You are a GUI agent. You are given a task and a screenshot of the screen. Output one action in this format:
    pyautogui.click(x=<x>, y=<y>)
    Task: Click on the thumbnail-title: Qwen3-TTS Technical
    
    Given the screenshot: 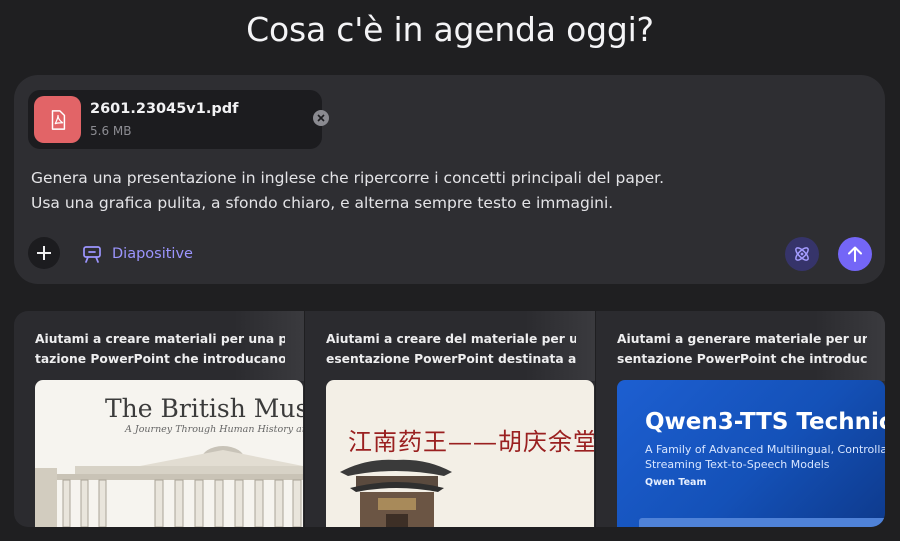 What is the action you would take?
    pyautogui.click(x=765, y=422)
    